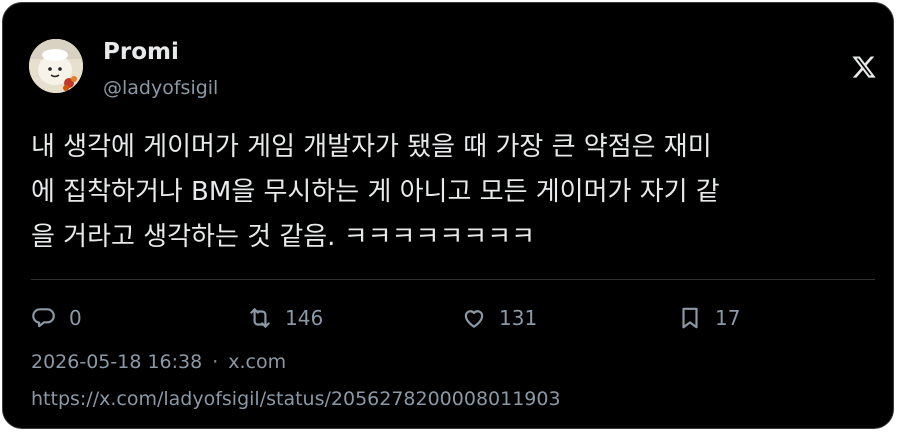 The height and width of the screenshot is (433, 900). I want to click on bookmark-button: 17, so click(708, 318).